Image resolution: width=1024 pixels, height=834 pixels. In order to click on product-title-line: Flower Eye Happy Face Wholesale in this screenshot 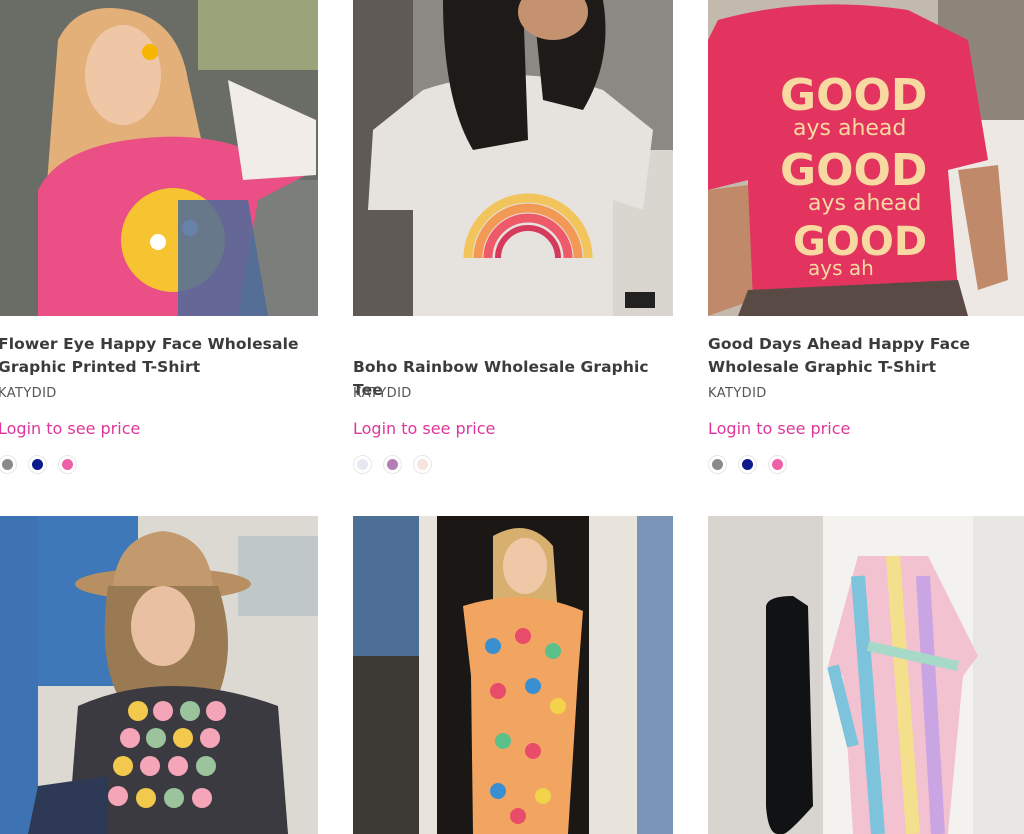, I will do `click(149, 344)`.